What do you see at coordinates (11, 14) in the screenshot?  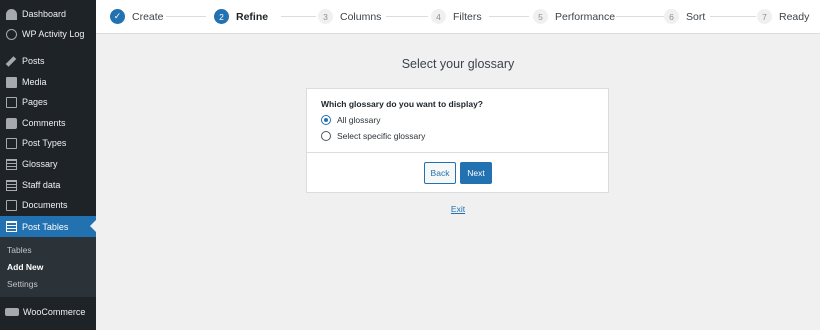 I see `dashboard-icon` at bounding box center [11, 14].